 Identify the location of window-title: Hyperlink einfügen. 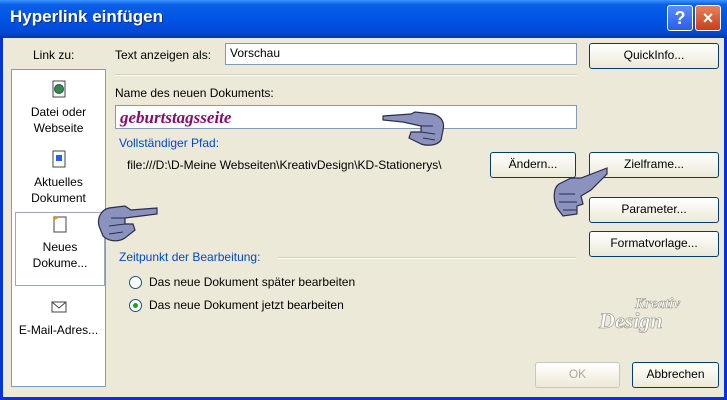
(87, 16).